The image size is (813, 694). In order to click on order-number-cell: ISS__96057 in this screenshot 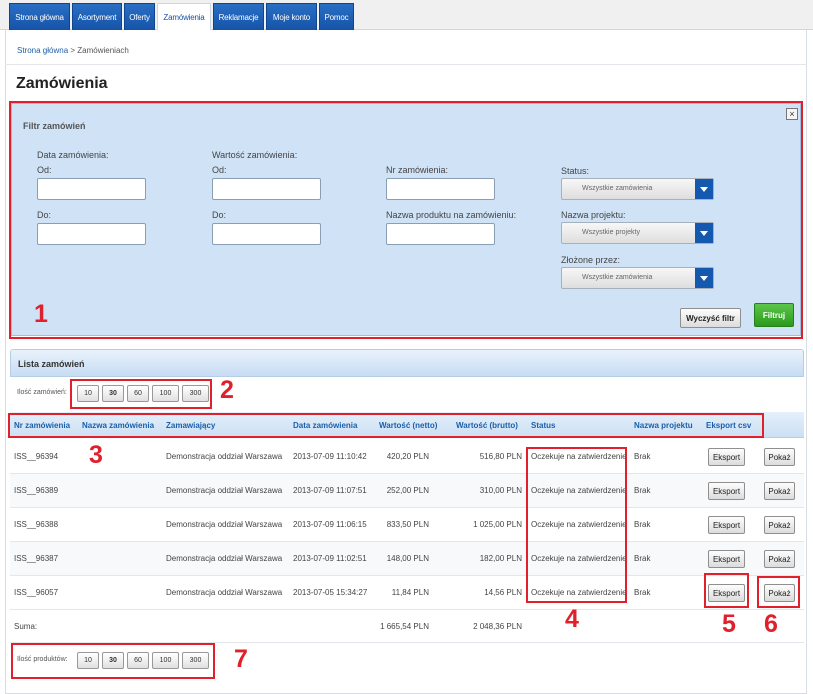, I will do `click(36, 592)`.